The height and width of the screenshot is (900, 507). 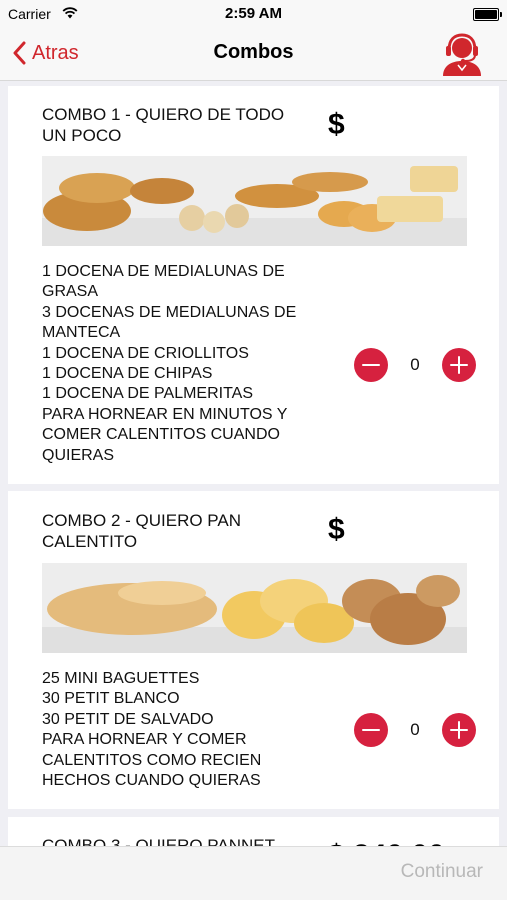 What do you see at coordinates (169, 322) in the screenshot?
I see `combo-item: 3 DOCENAS DE MEDIALUNAS DE MANTECA` at bounding box center [169, 322].